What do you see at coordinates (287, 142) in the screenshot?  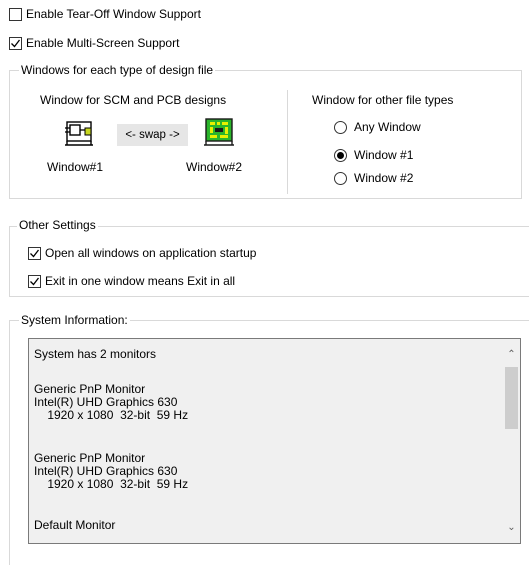 I see `group-divider` at bounding box center [287, 142].